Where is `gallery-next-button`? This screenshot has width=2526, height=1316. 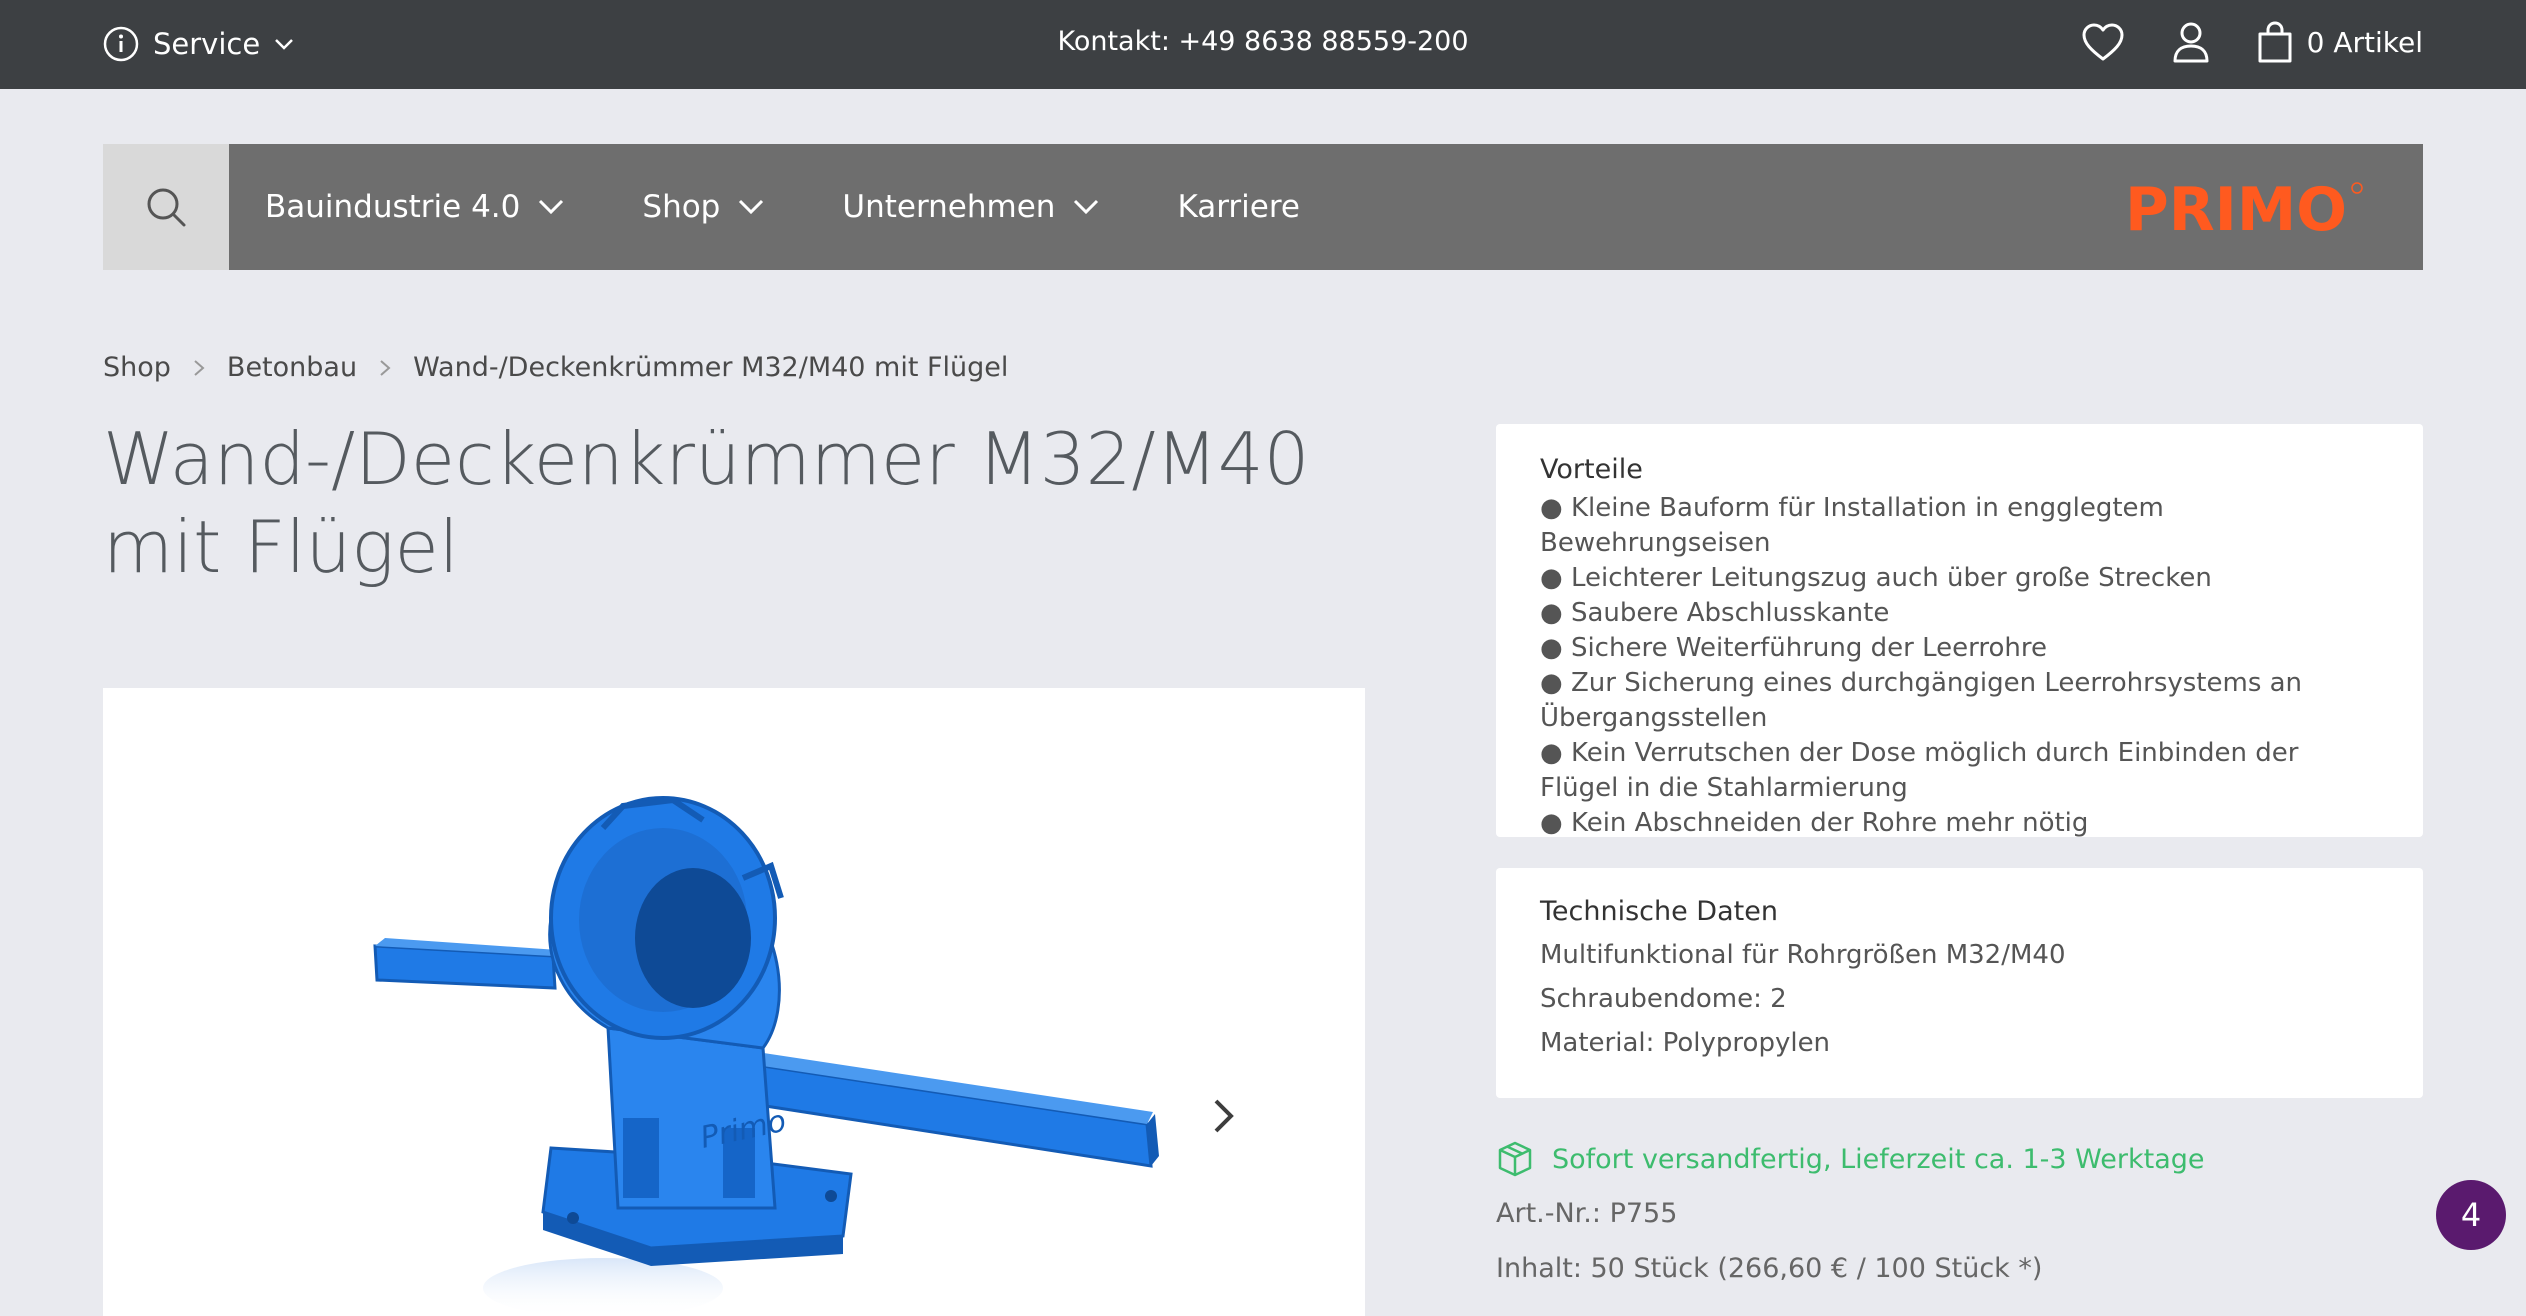
gallery-next-button is located at coordinates (1224, 1118).